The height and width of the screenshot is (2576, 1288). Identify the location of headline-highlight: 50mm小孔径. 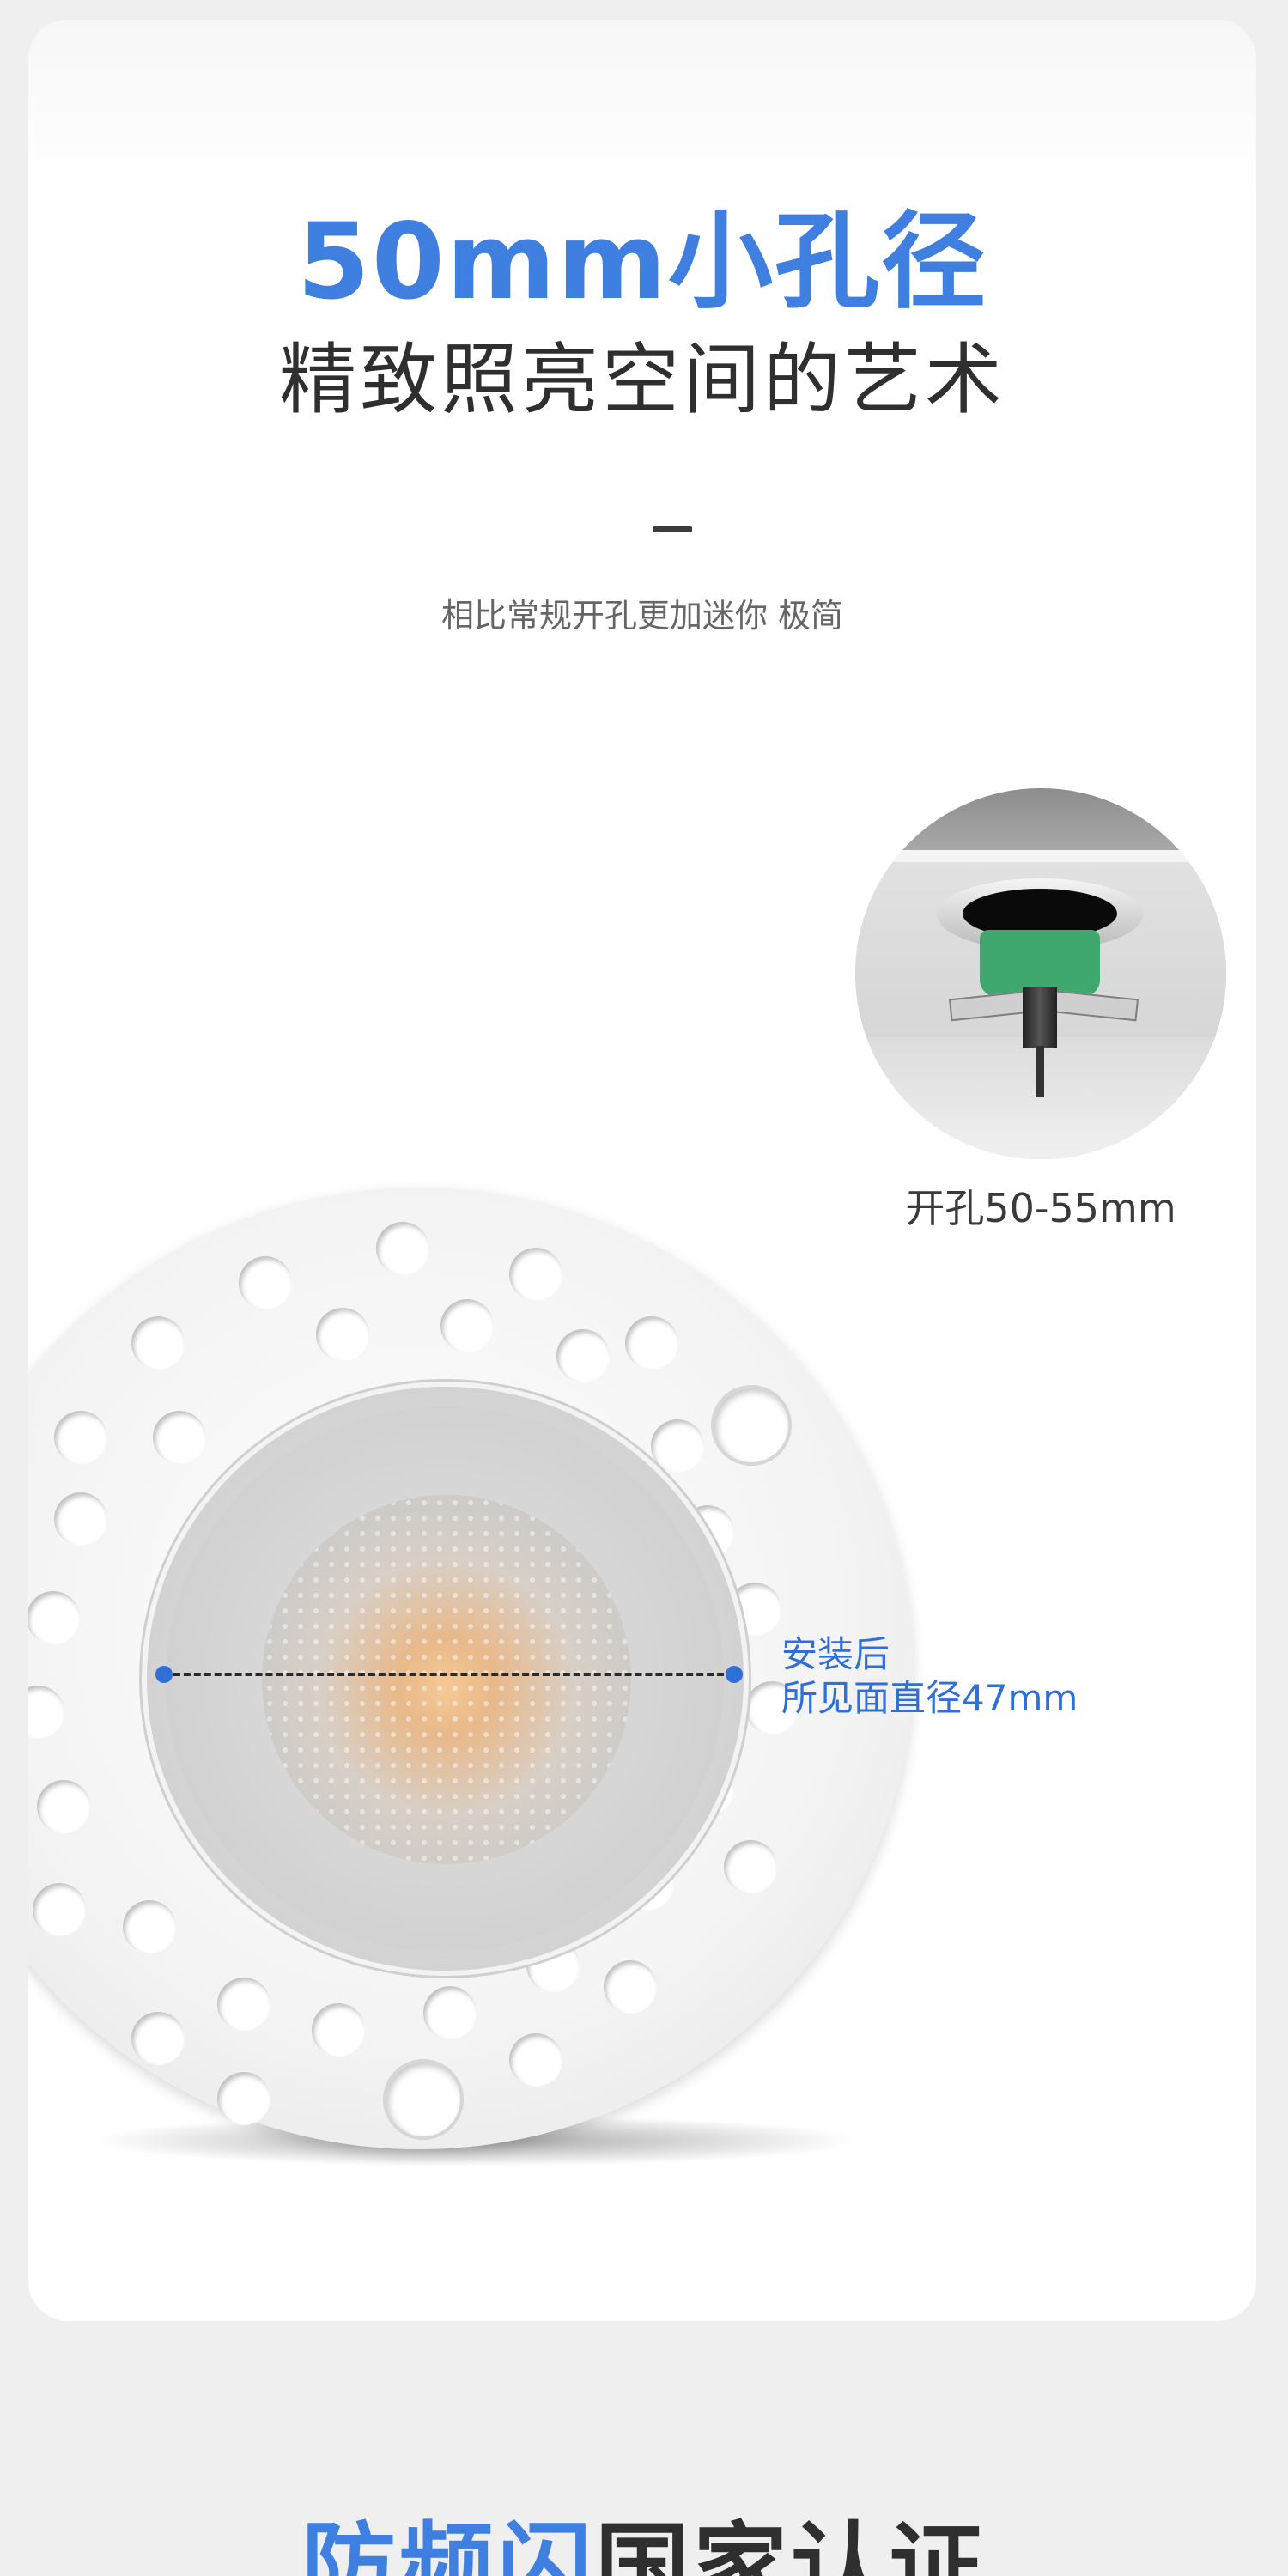
(642, 262).